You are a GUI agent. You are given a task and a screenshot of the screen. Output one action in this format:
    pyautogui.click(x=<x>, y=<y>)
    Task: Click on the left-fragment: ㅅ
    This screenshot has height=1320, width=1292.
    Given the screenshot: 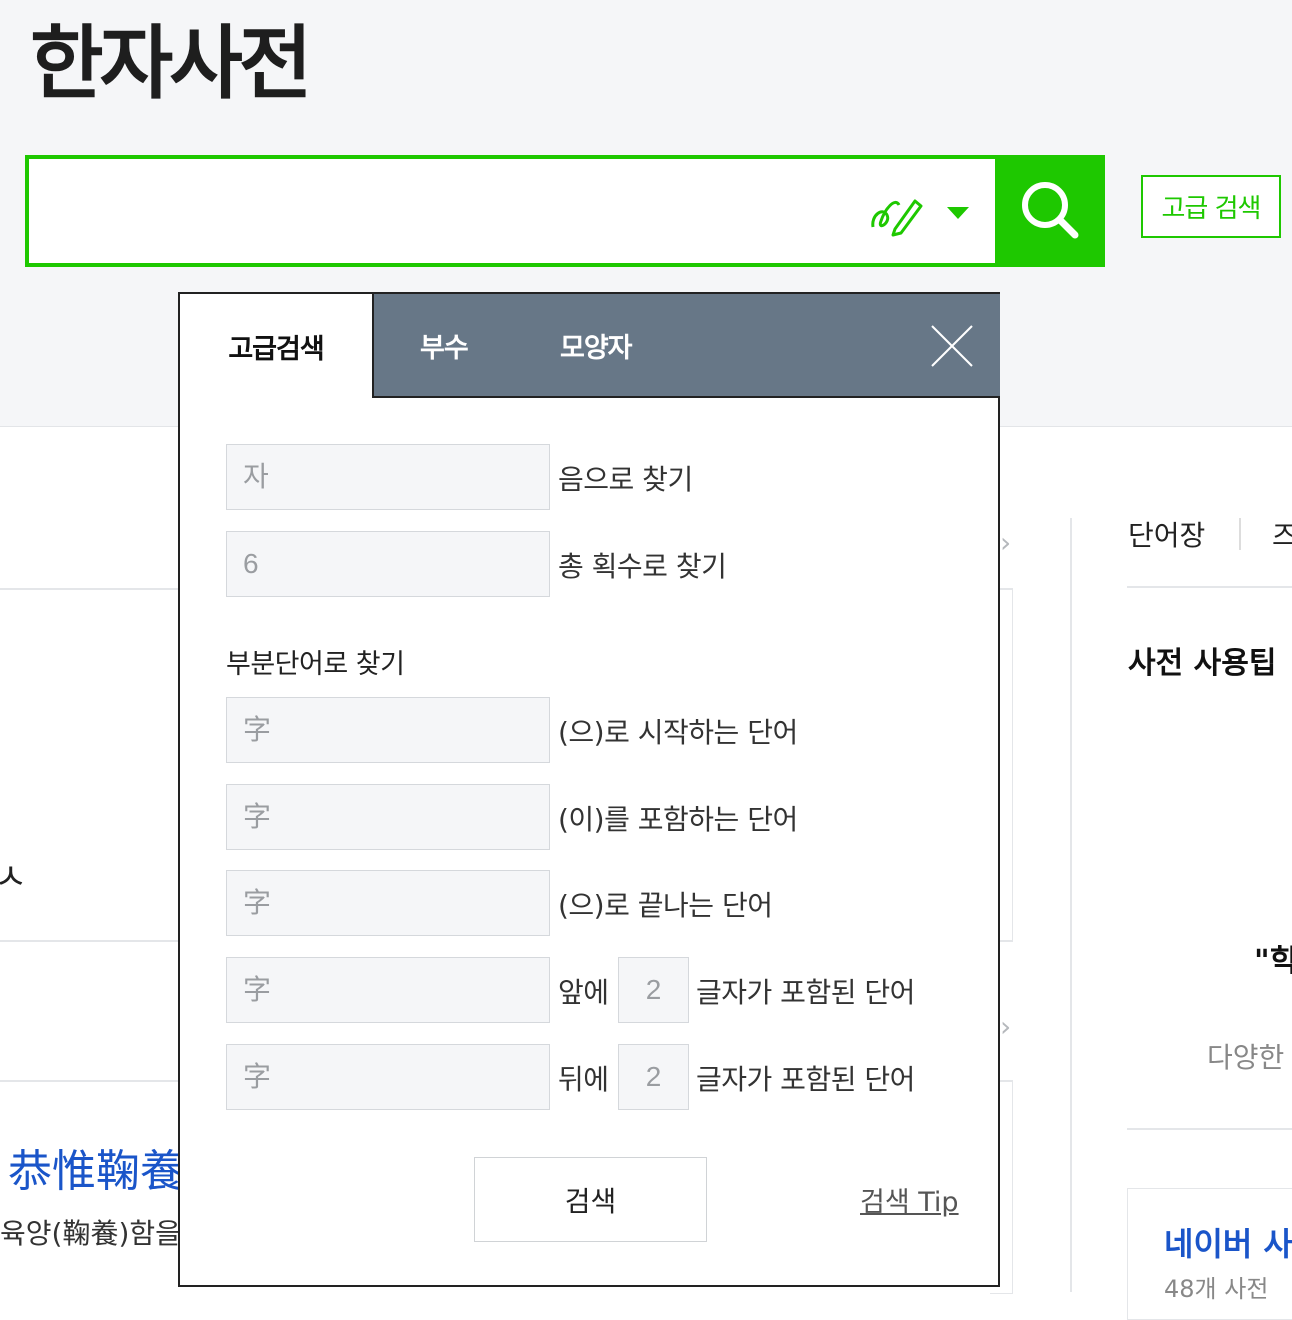 What is the action you would take?
    pyautogui.click(x=14, y=877)
    